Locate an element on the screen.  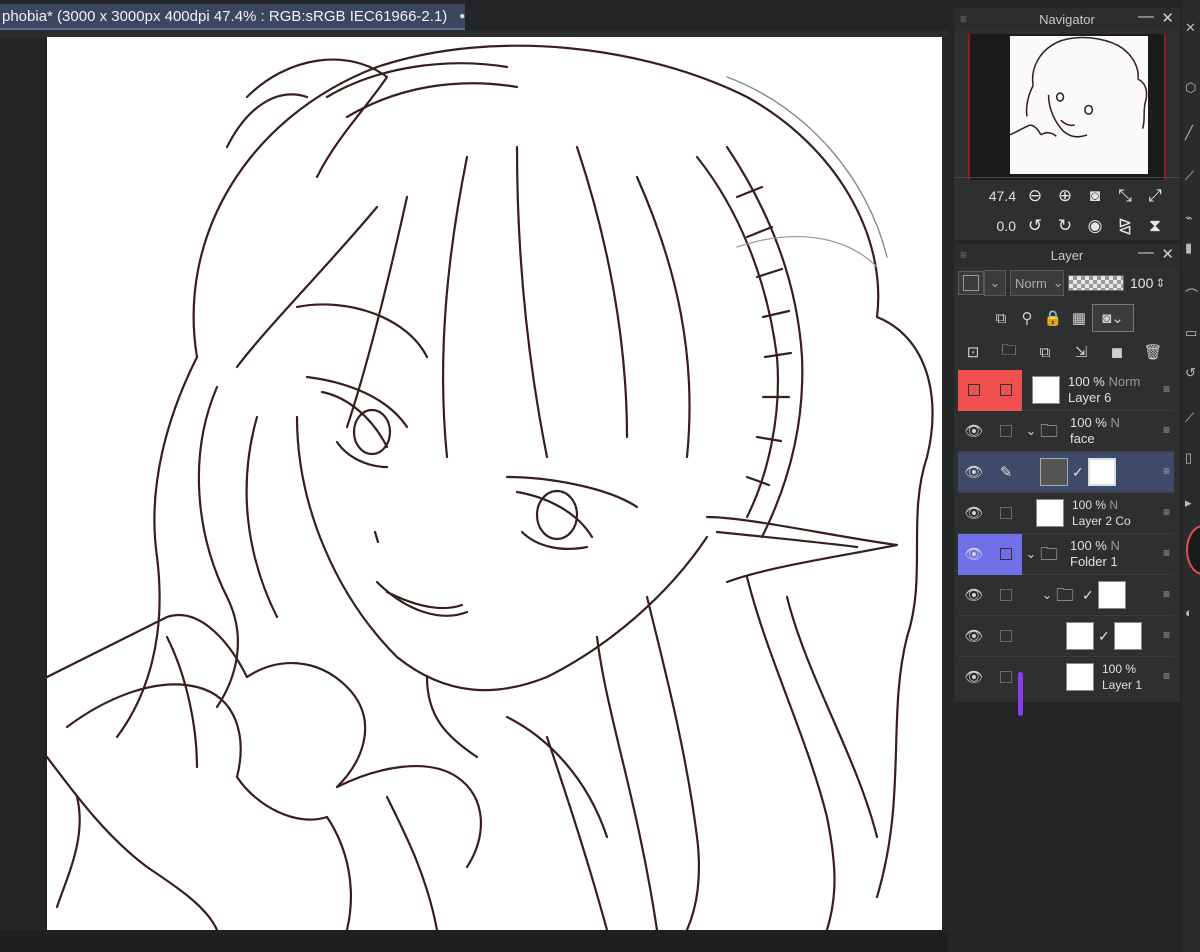
layer-label: 100 % N face is located at coordinates (1095, 430).